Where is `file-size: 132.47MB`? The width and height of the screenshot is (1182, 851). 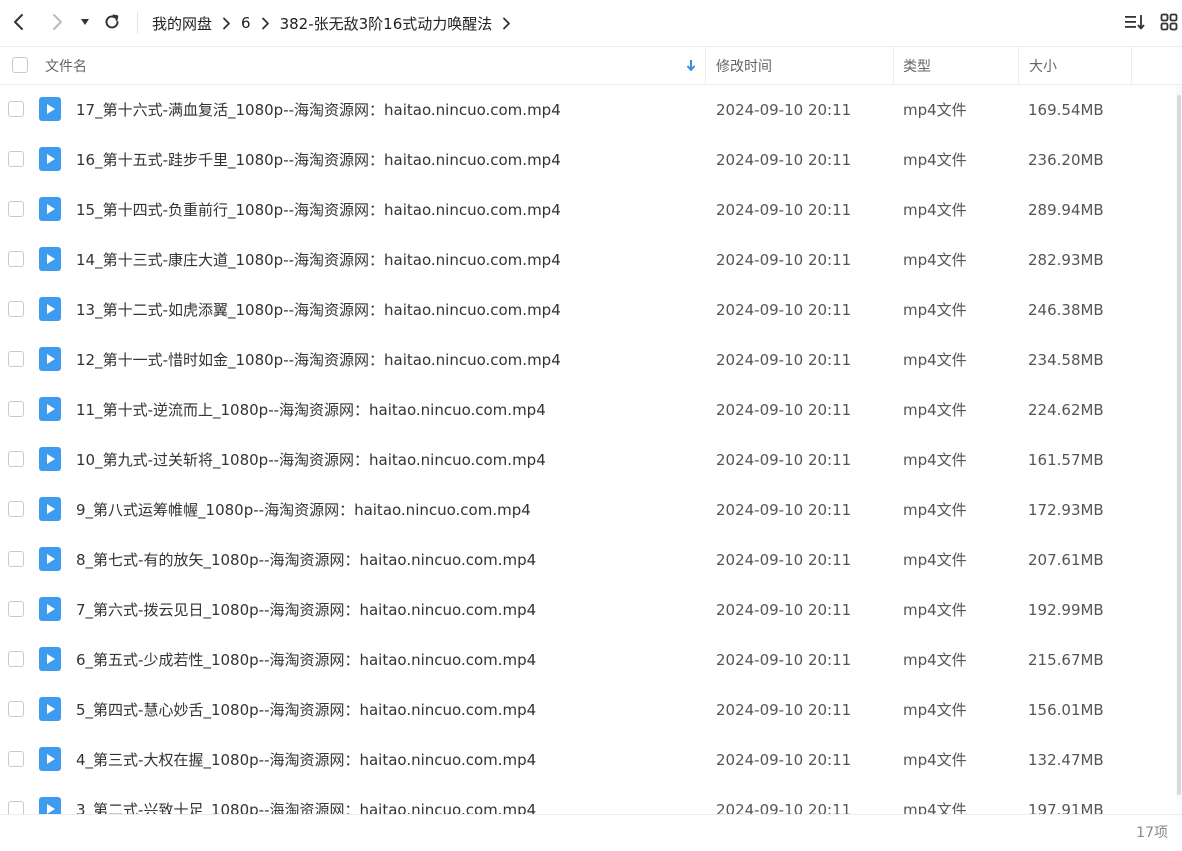
file-size: 132.47MB is located at coordinates (1066, 760).